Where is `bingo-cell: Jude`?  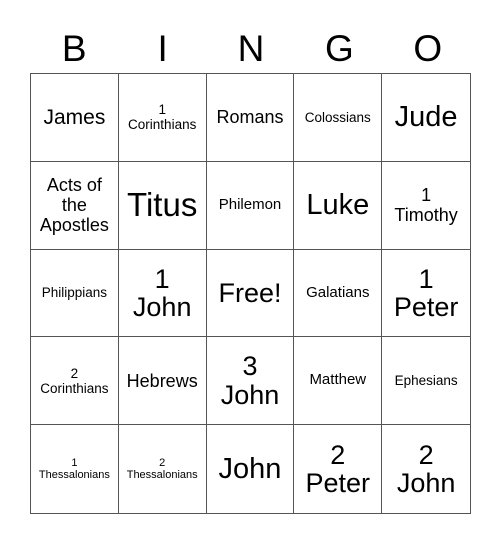
bingo-cell: Jude is located at coordinates (426, 118).